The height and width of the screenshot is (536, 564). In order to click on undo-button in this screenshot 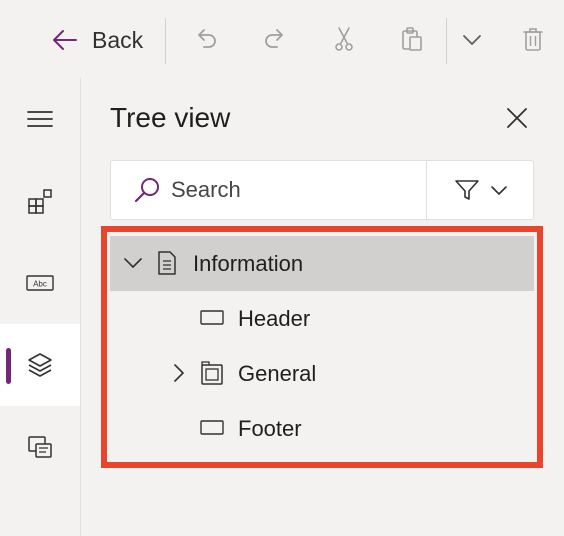, I will do `click(206, 39)`.